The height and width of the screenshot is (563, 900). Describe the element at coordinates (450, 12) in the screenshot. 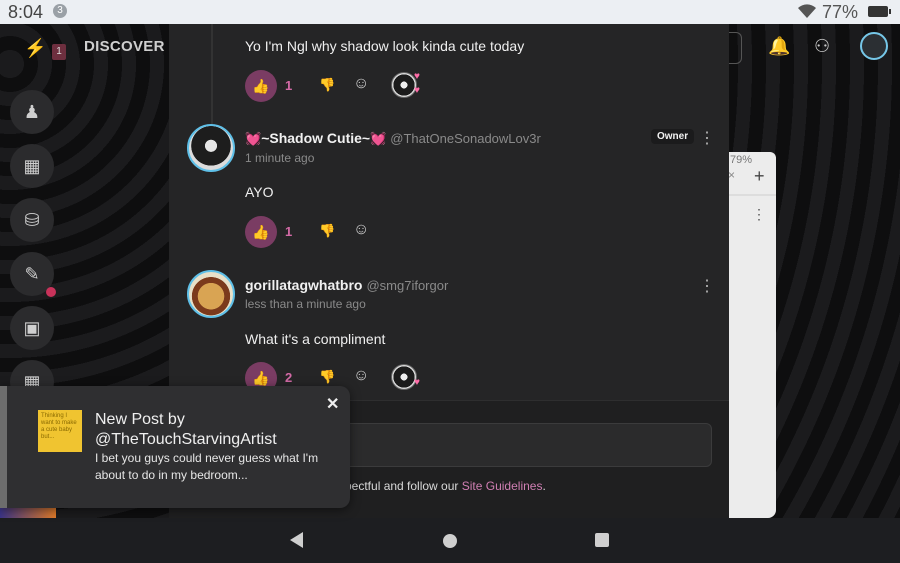

I see `status-bar: 8:04 3 77%` at that location.